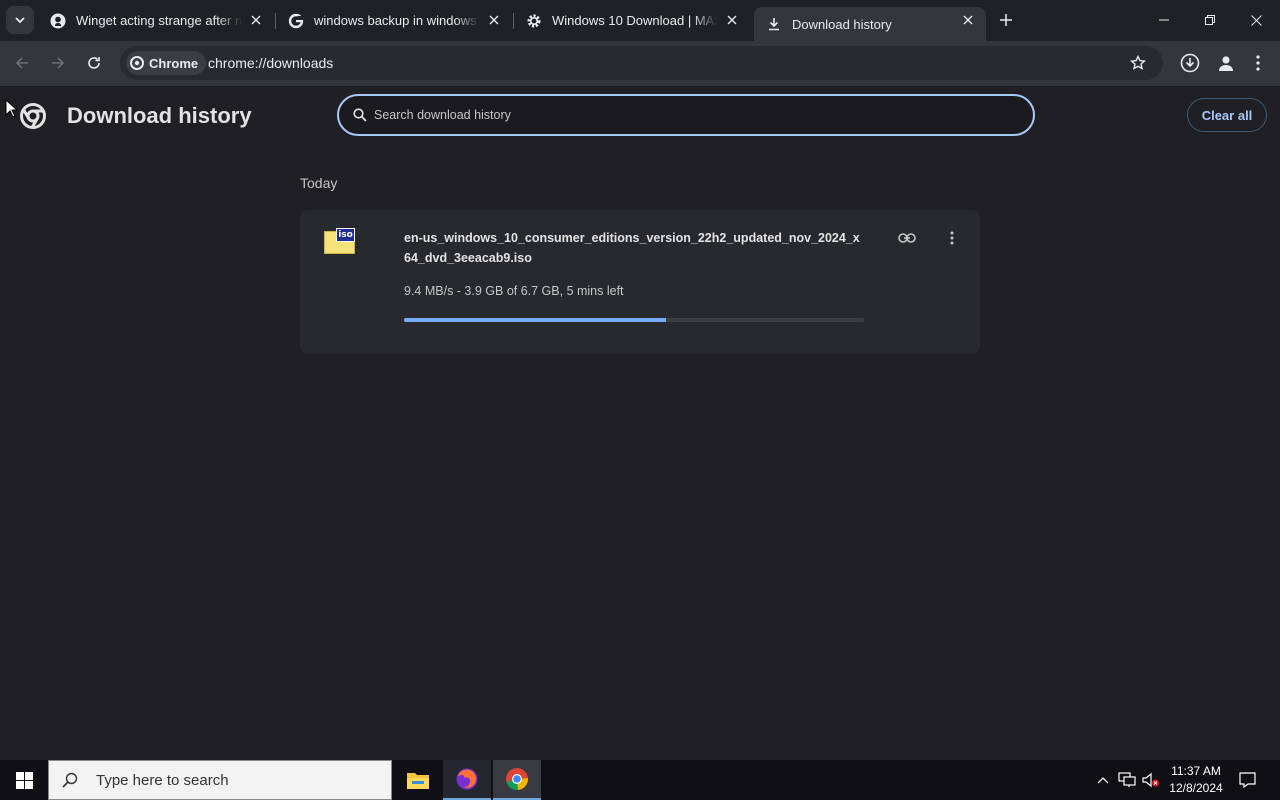 This screenshot has height=800, width=1280. I want to click on mouse-cursor-icon, so click(11, 108).